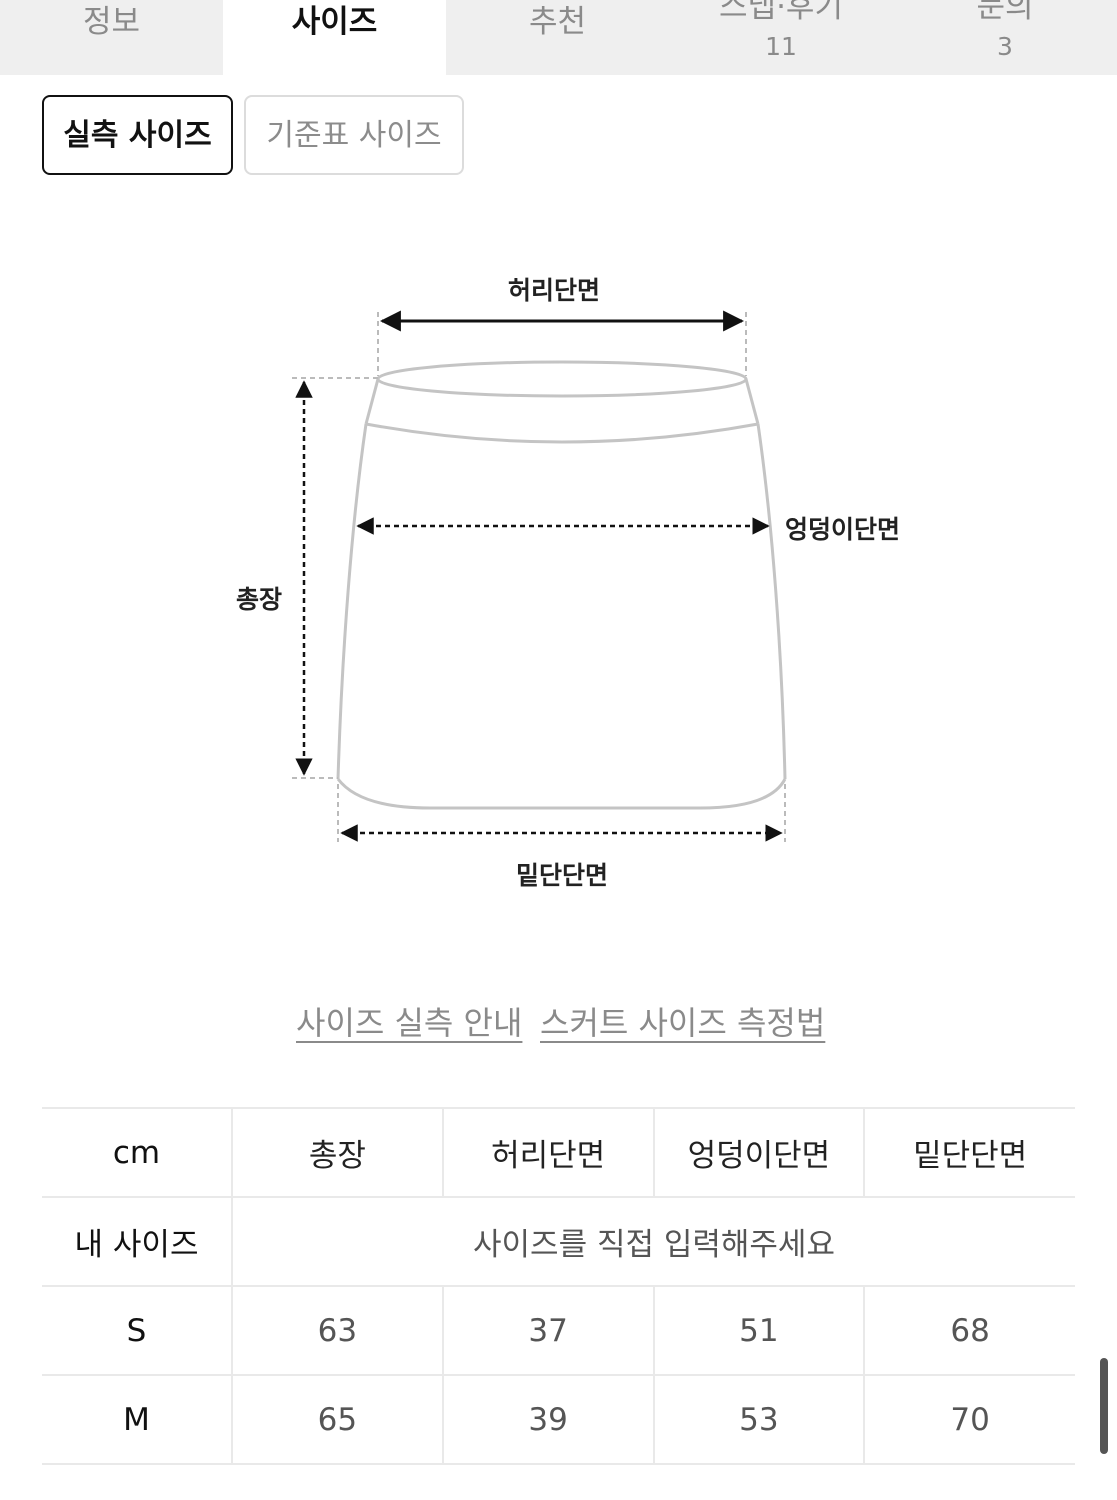 The height and width of the screenshot is (1500, 1117). Describe the element at coordinates (137, 135) in the screenshot. I see `measured-size-button: 실측 사이즈` at that location.